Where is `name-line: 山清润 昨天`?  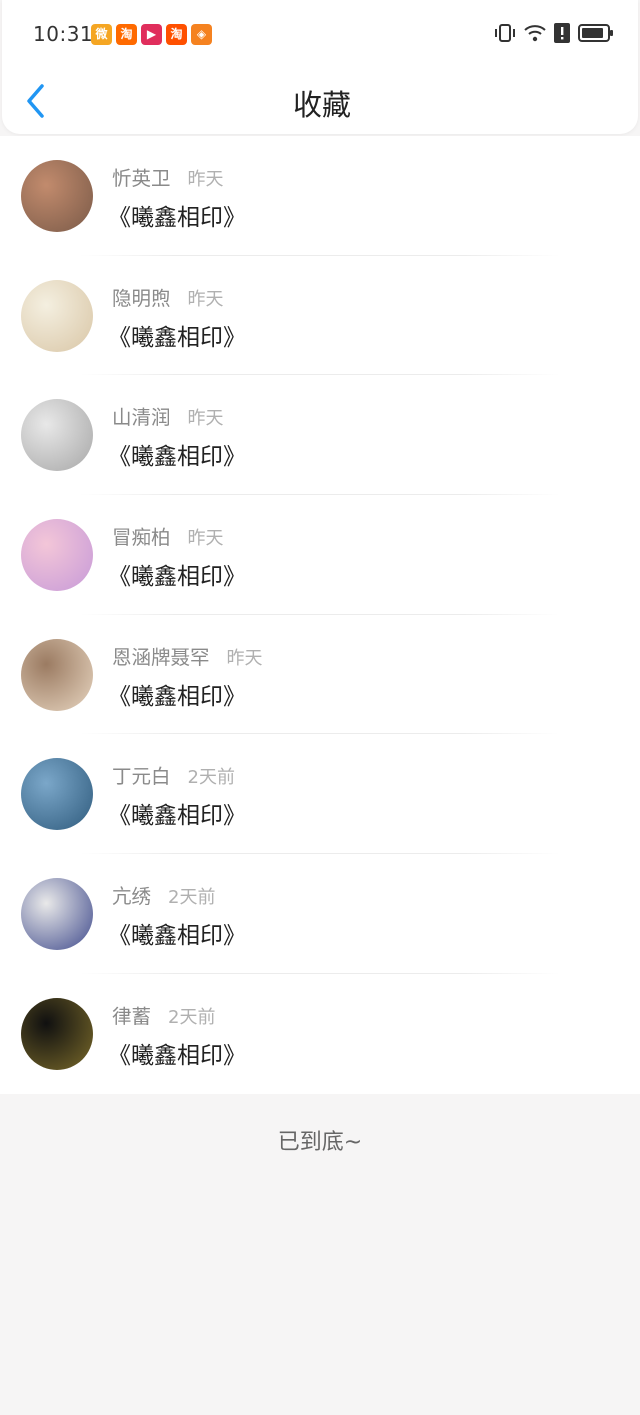 name-line: 山清润 昨天 is located at coordinates (168, 415).